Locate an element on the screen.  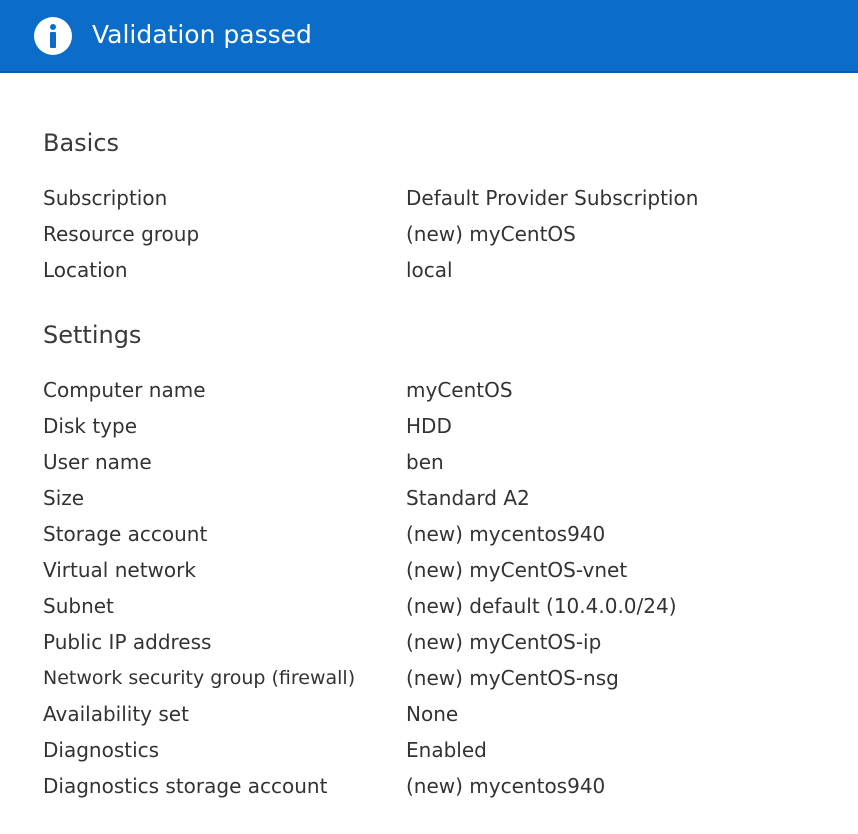
row-label: Virtual network is located at coordinates (119, 570).